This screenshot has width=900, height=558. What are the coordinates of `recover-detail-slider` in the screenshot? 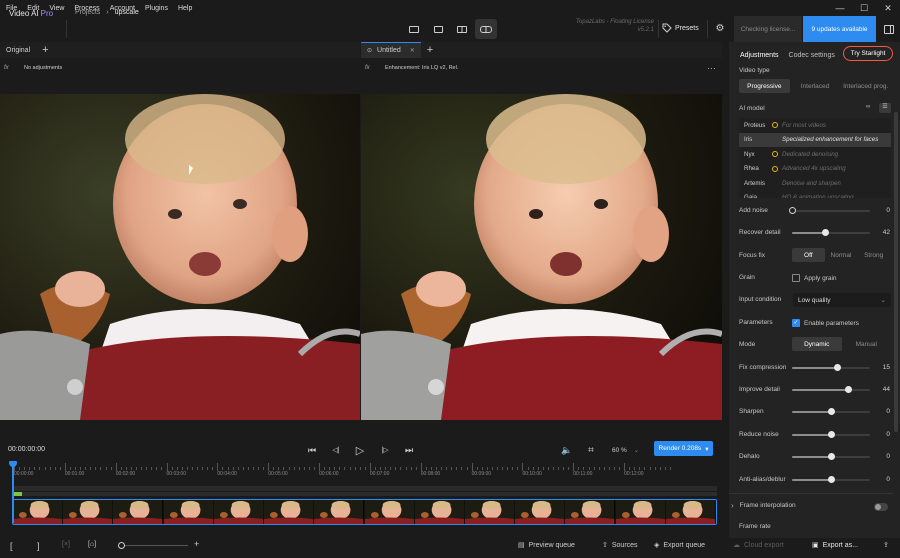 It's located at (831, 233).